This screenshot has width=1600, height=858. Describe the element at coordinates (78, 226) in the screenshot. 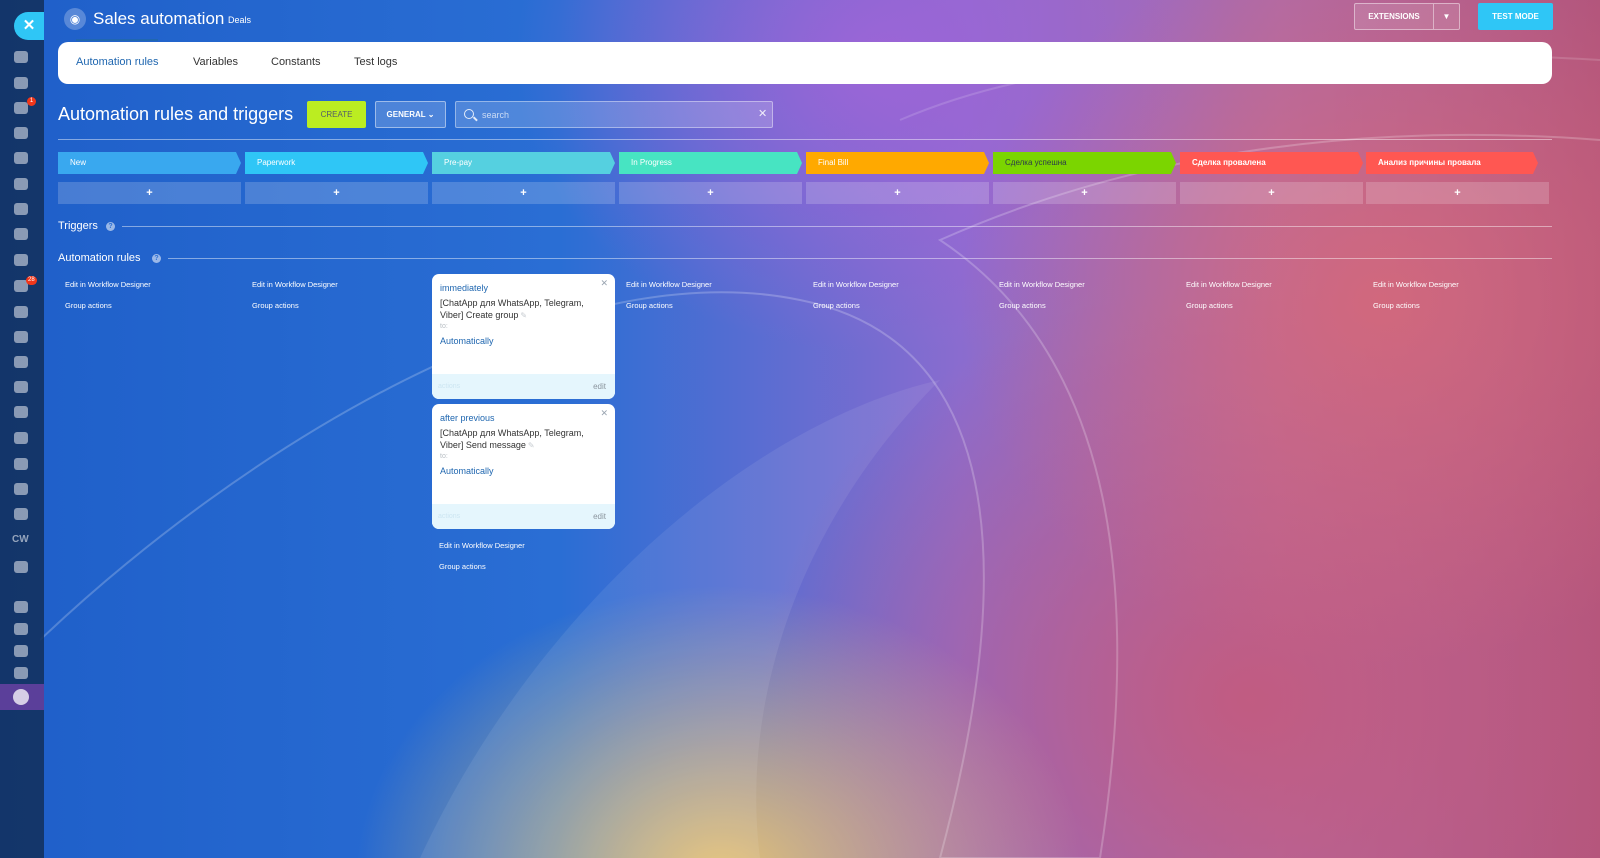

I see `triggers-heading: Triggers` at that location.